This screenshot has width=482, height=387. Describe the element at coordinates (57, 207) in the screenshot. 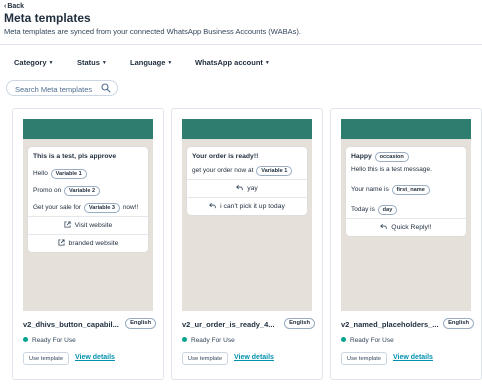

I see `message-text: Get your sale for` at that location.